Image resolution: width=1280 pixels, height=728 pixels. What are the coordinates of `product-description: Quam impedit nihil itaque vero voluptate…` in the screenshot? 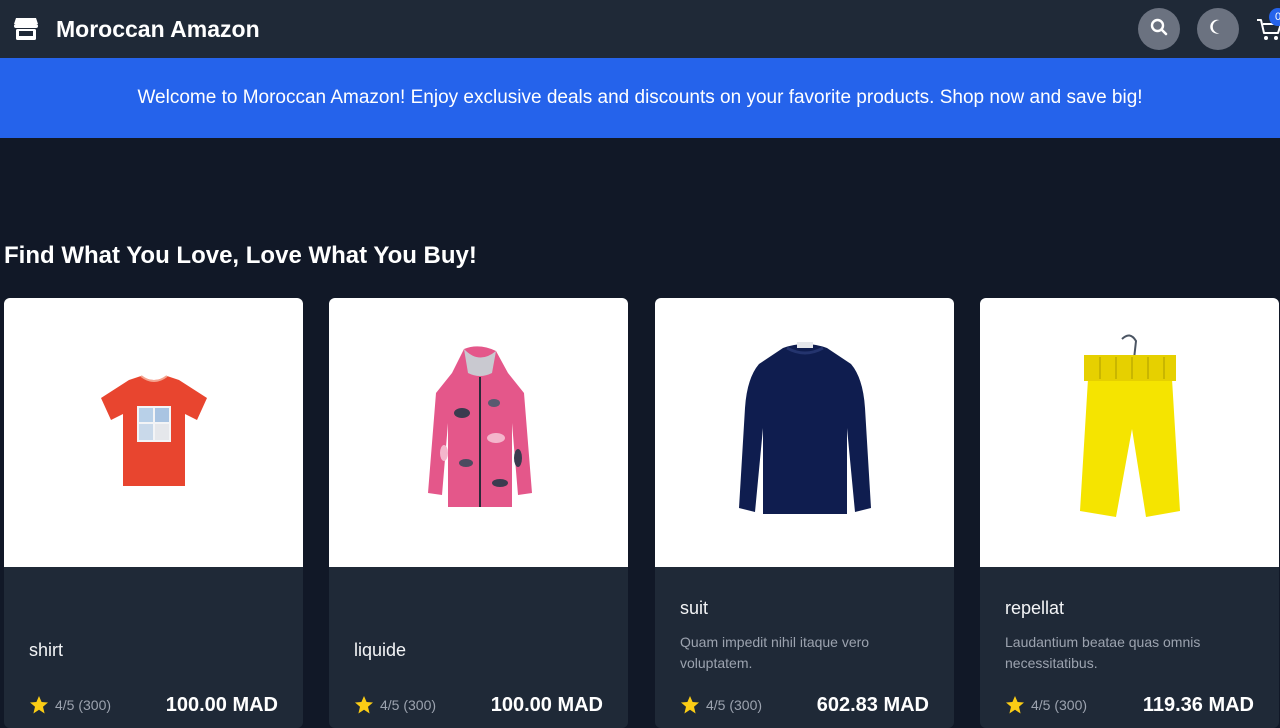 It's located at (775, 652).